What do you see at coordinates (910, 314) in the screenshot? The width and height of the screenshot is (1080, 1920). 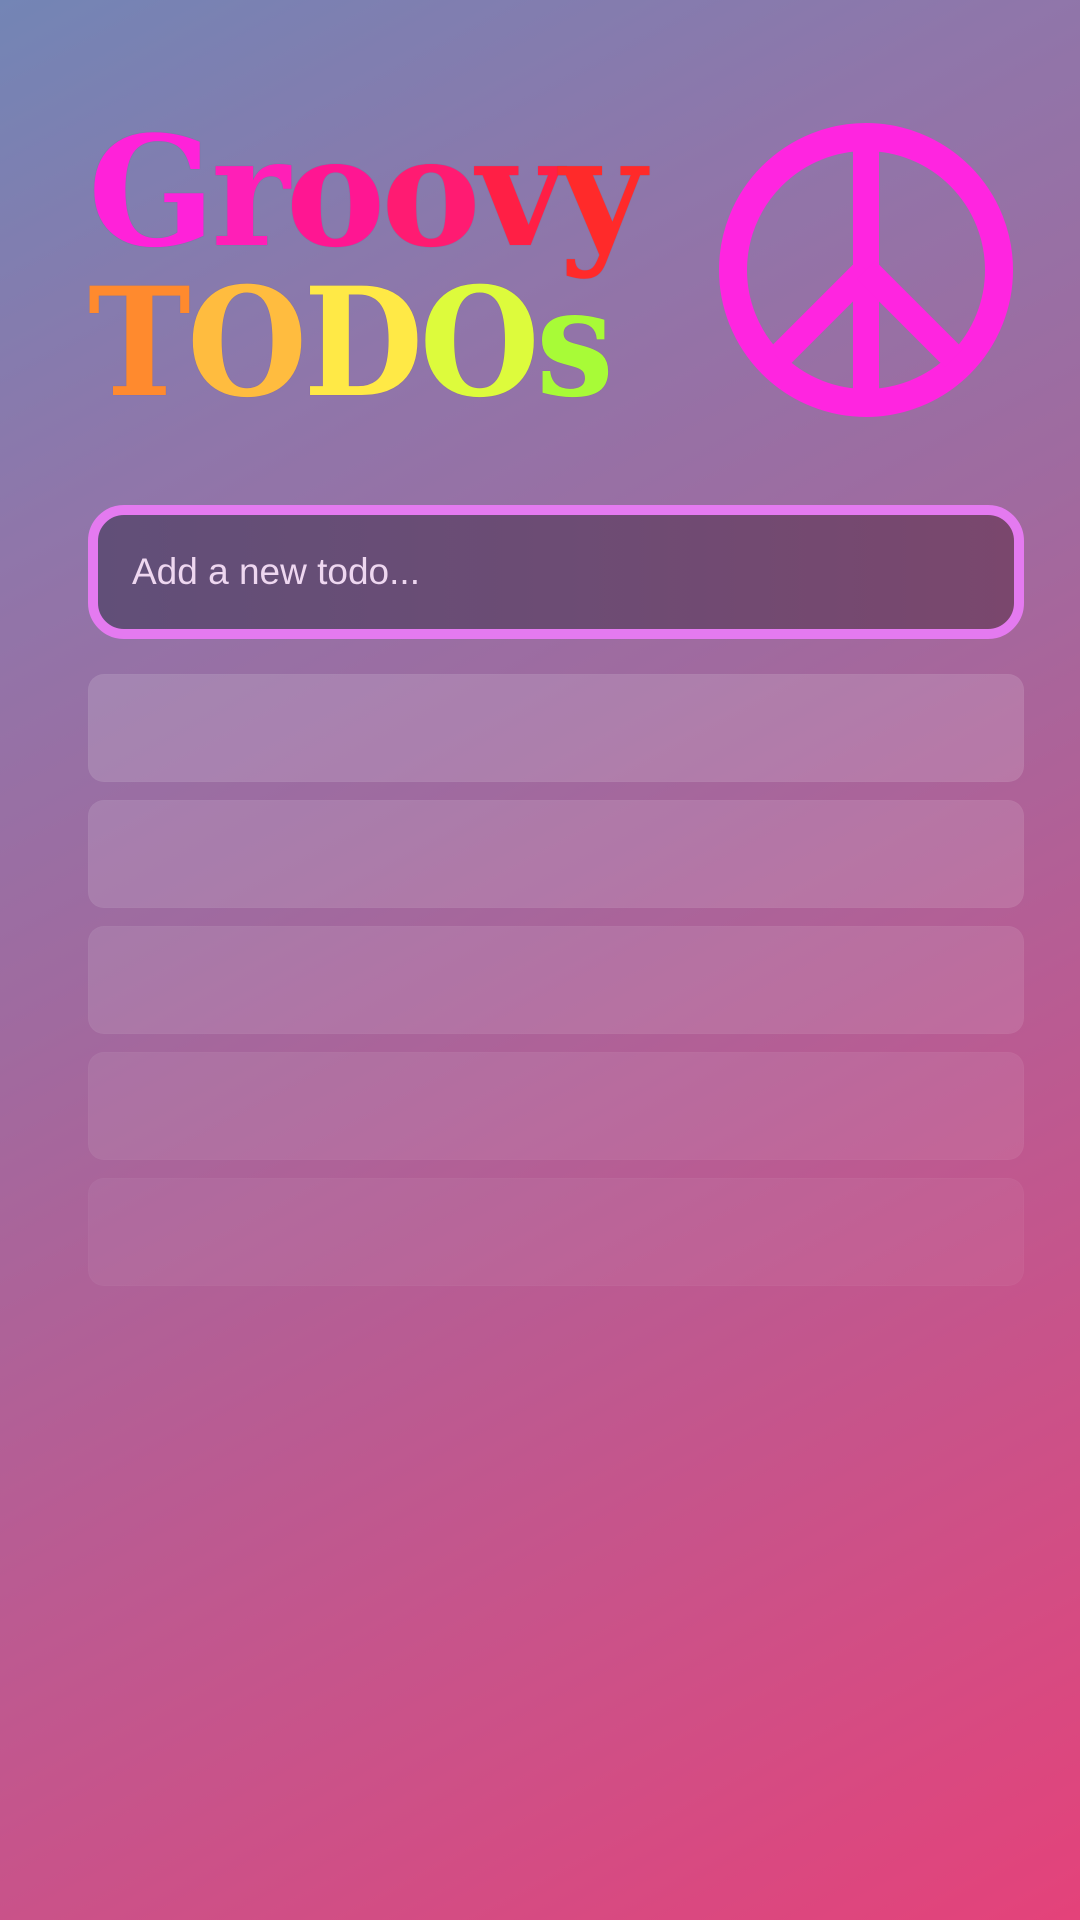 I see `peace-sign-right-stroke` at bounding box center [910, 314].